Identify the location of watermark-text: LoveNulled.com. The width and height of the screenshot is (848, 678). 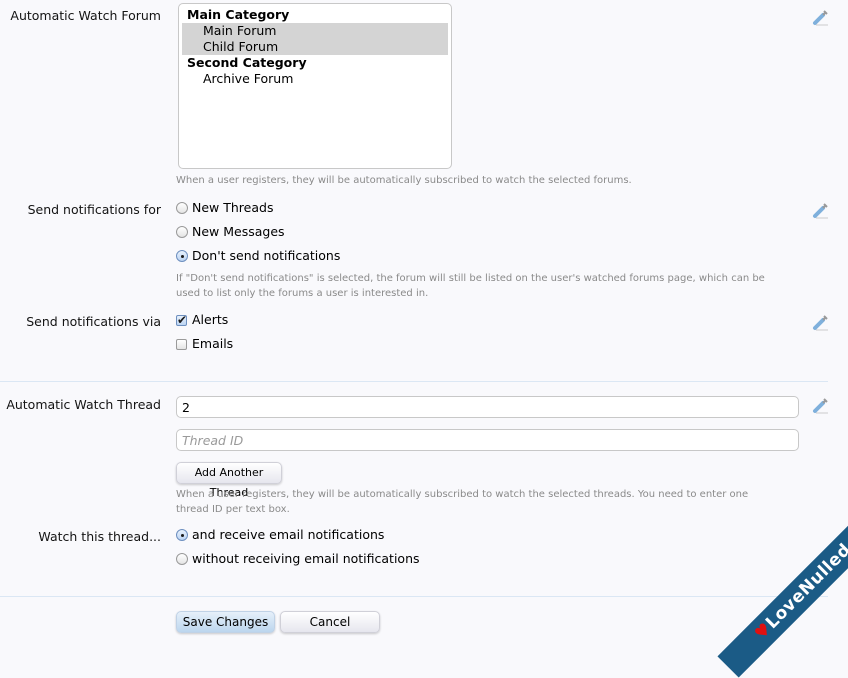
(805, 569).